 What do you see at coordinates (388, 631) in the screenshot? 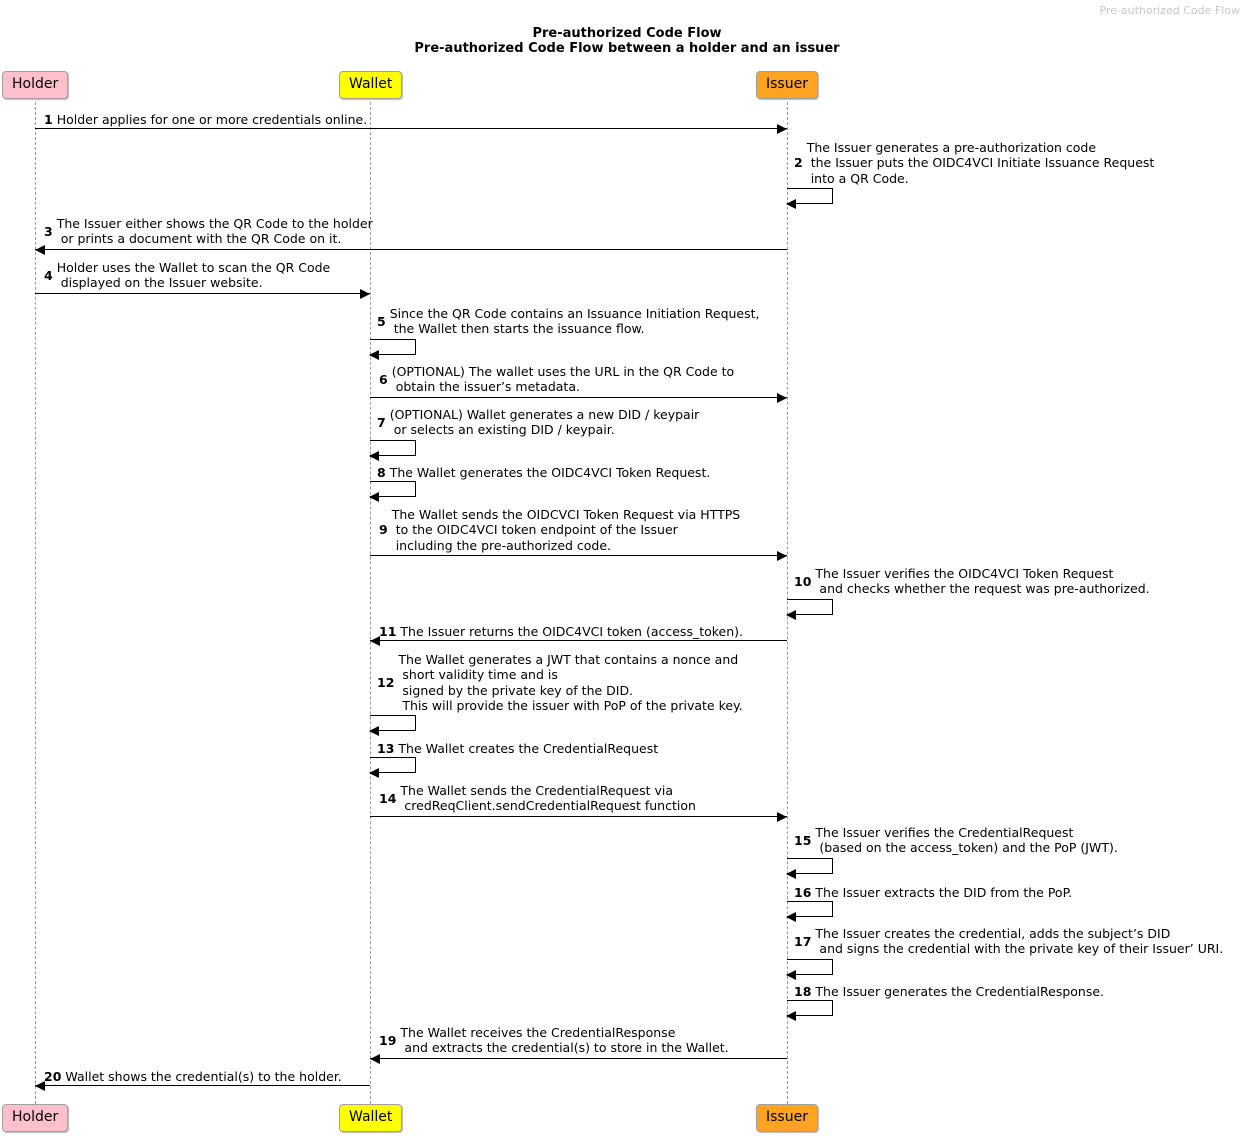
I see `message-number-11: 11` at bounding box center [388, 631].